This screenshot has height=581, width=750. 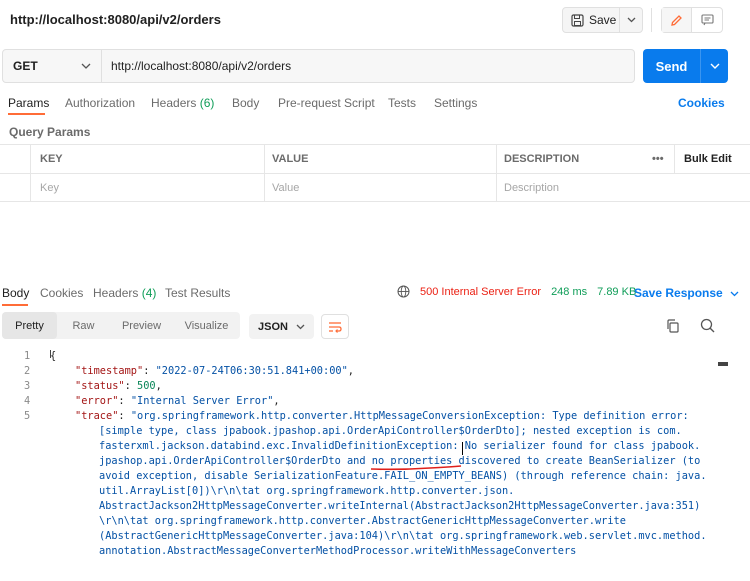 I want to click on tab-tests: Tests, so click(x=402, y=103).